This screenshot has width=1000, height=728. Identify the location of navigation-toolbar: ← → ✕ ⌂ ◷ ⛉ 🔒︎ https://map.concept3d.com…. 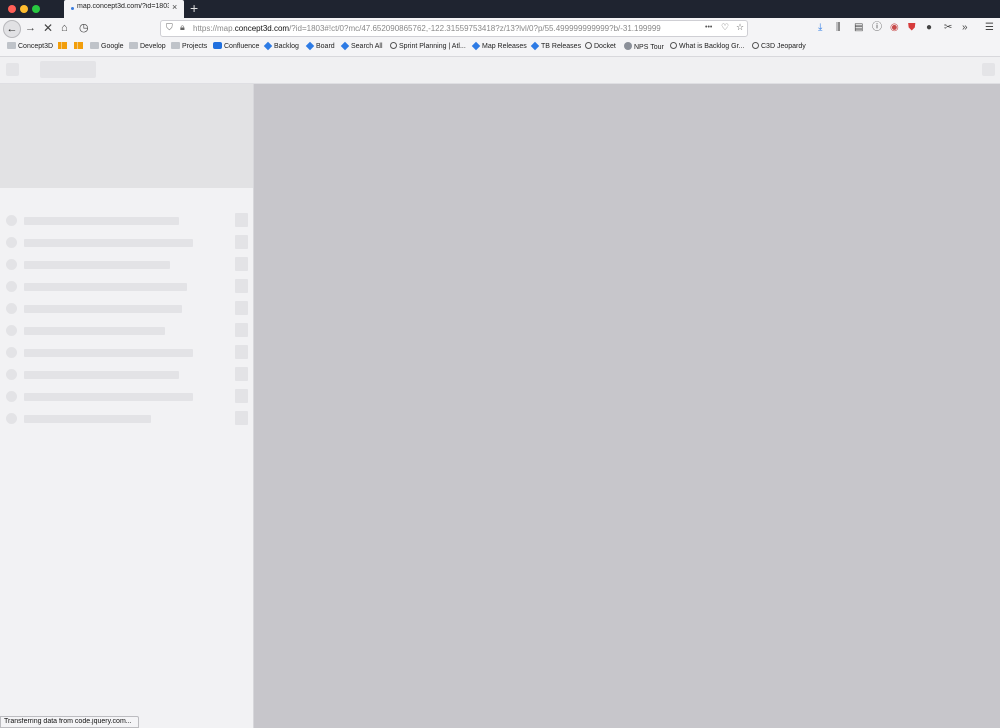
(500, 28).